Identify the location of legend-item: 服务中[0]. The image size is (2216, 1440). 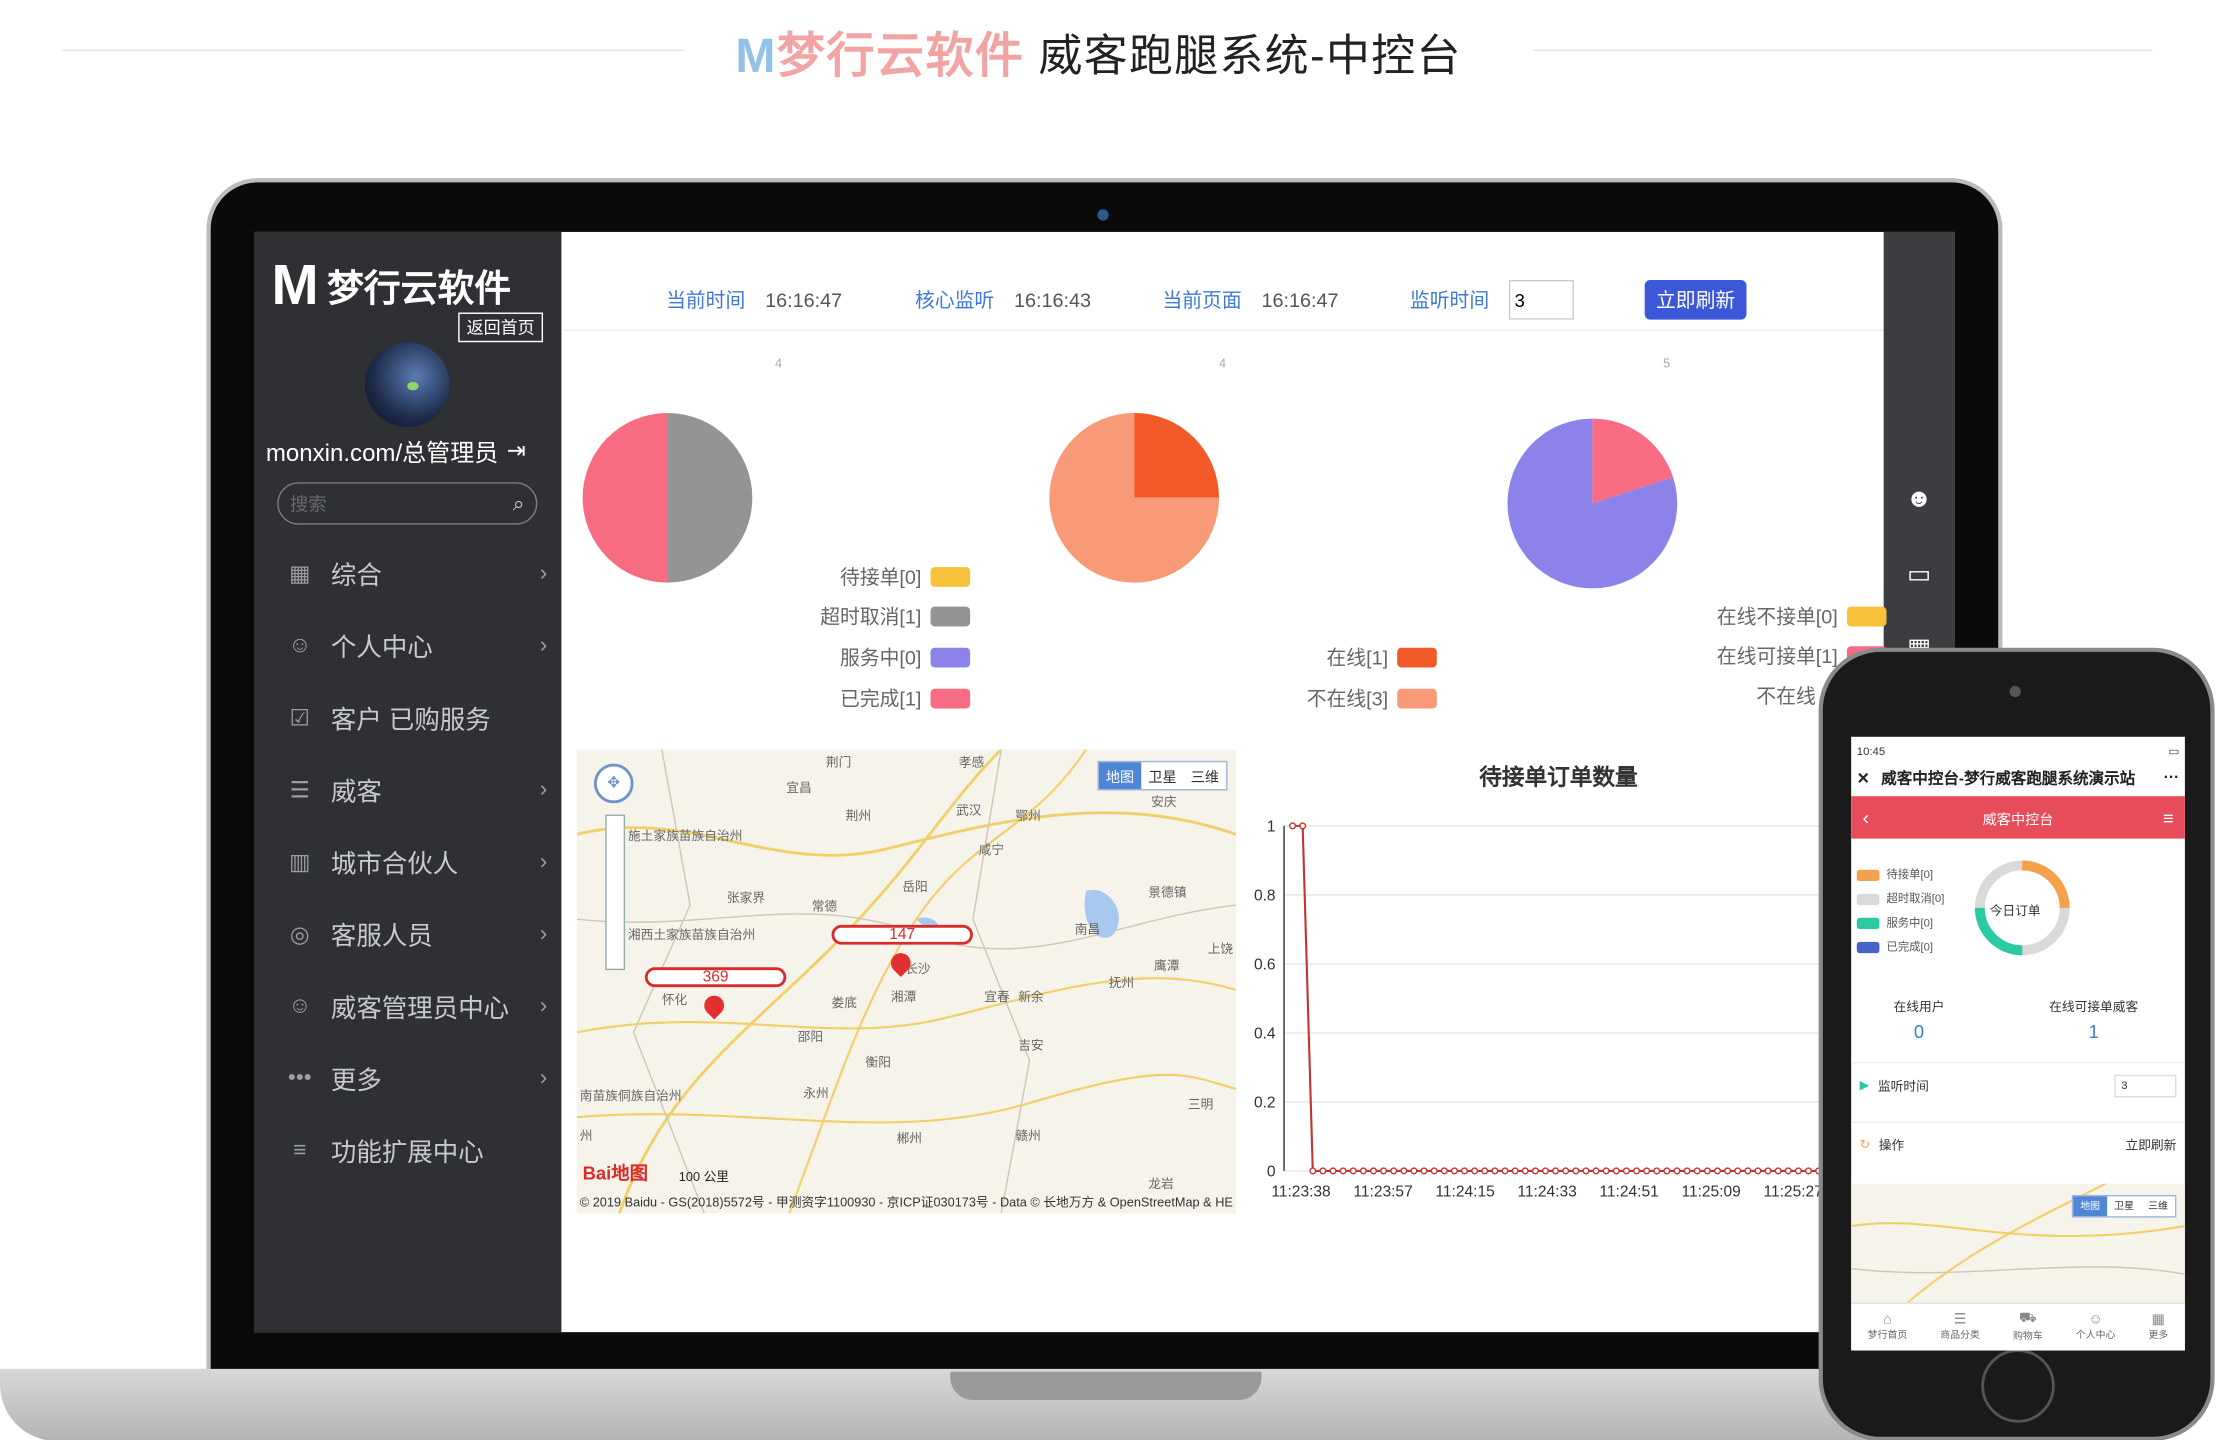
(905, 657).